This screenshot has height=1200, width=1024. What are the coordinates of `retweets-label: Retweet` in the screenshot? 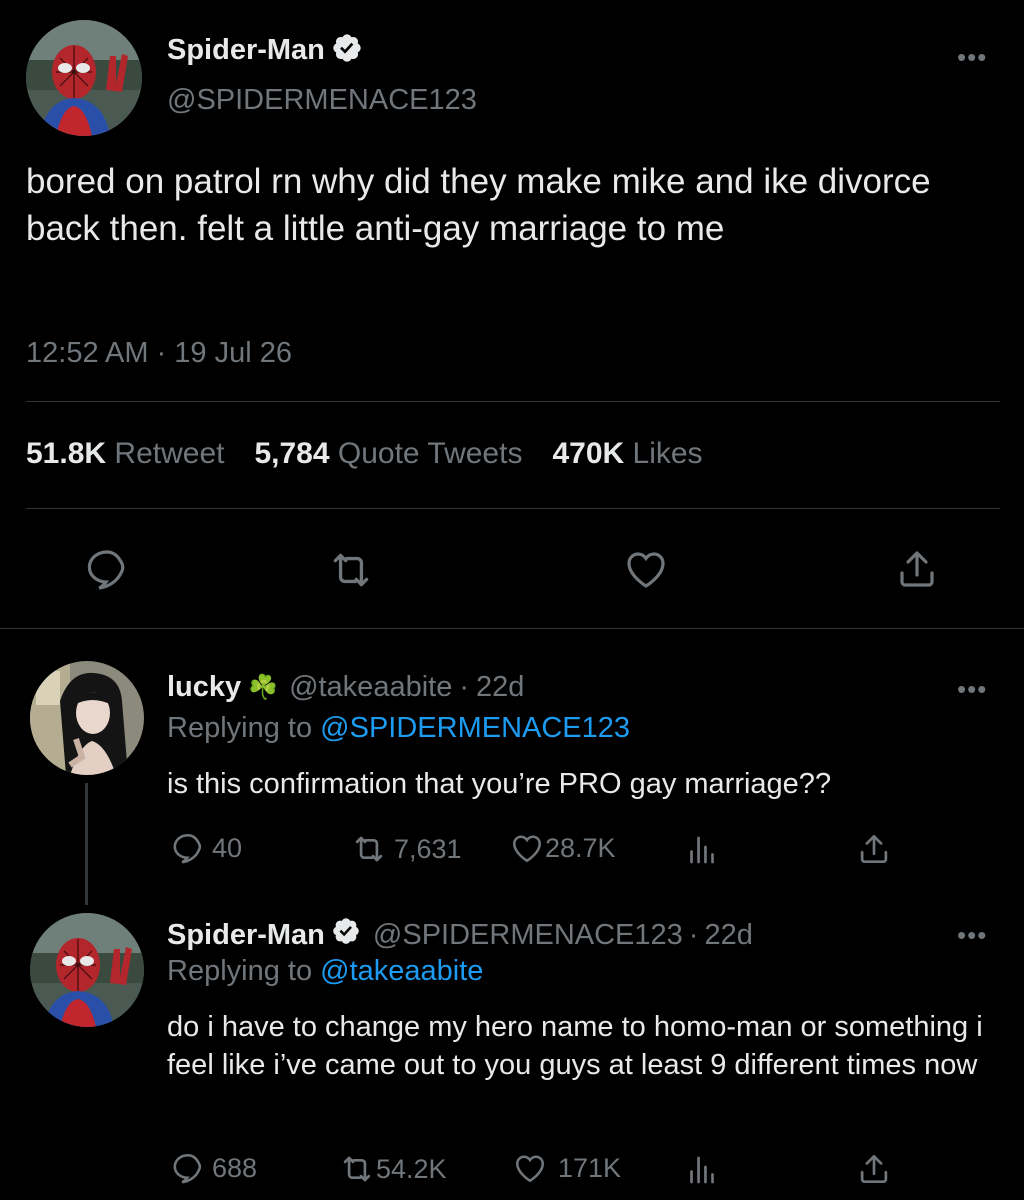 It's located at (169, 453).